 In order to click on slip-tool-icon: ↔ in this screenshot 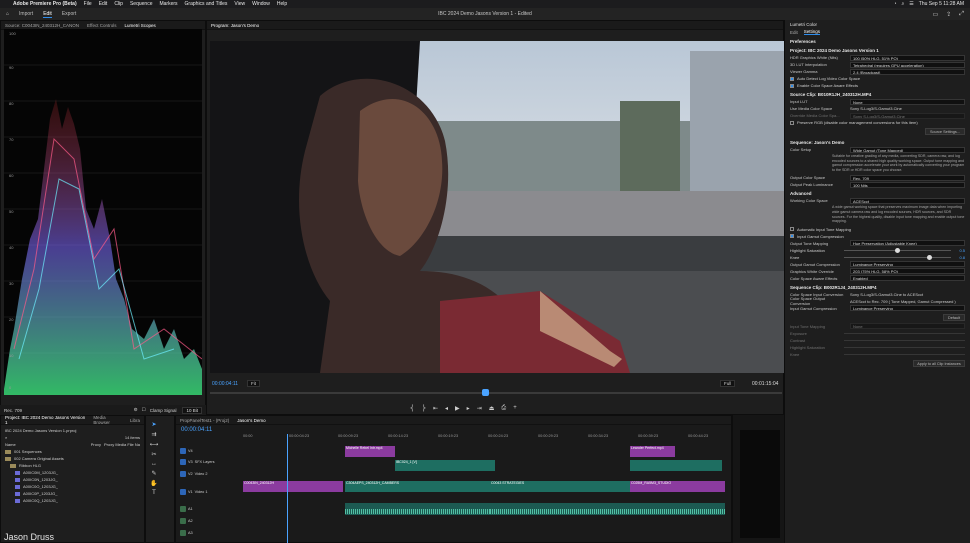, I will do `click(154, 464)`.